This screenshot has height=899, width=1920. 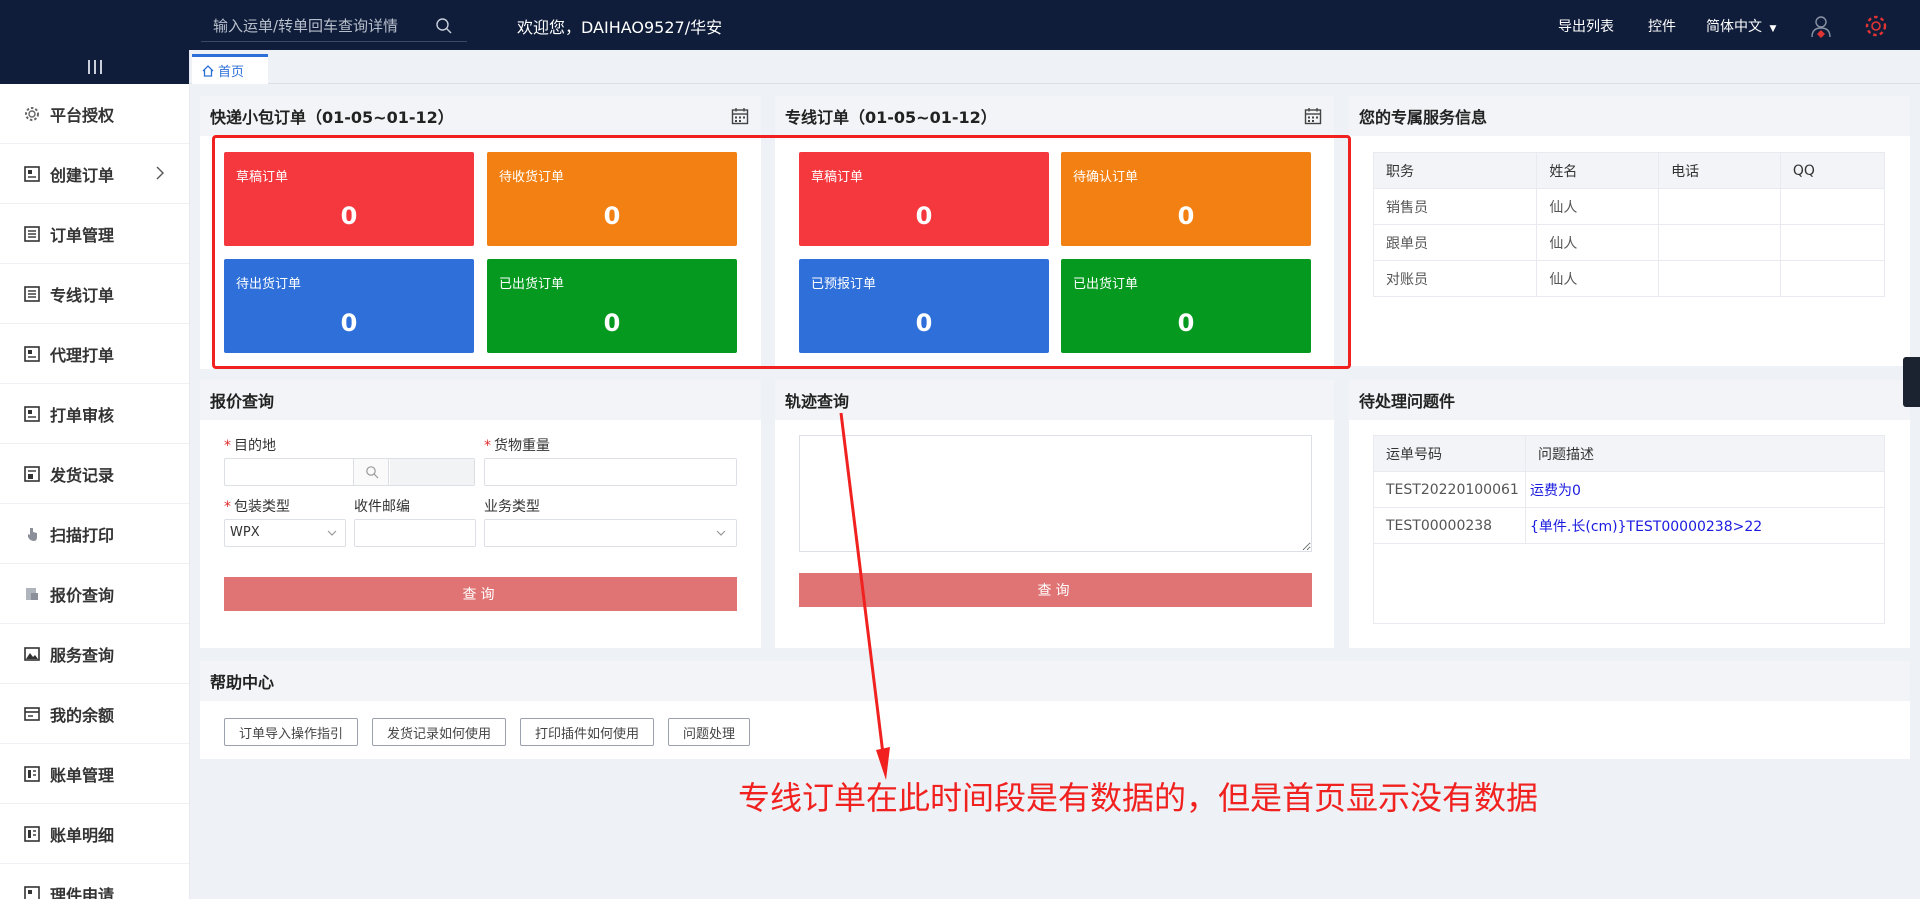 I want to click on table-cell: 仙人, so click(x=1598, y=278).